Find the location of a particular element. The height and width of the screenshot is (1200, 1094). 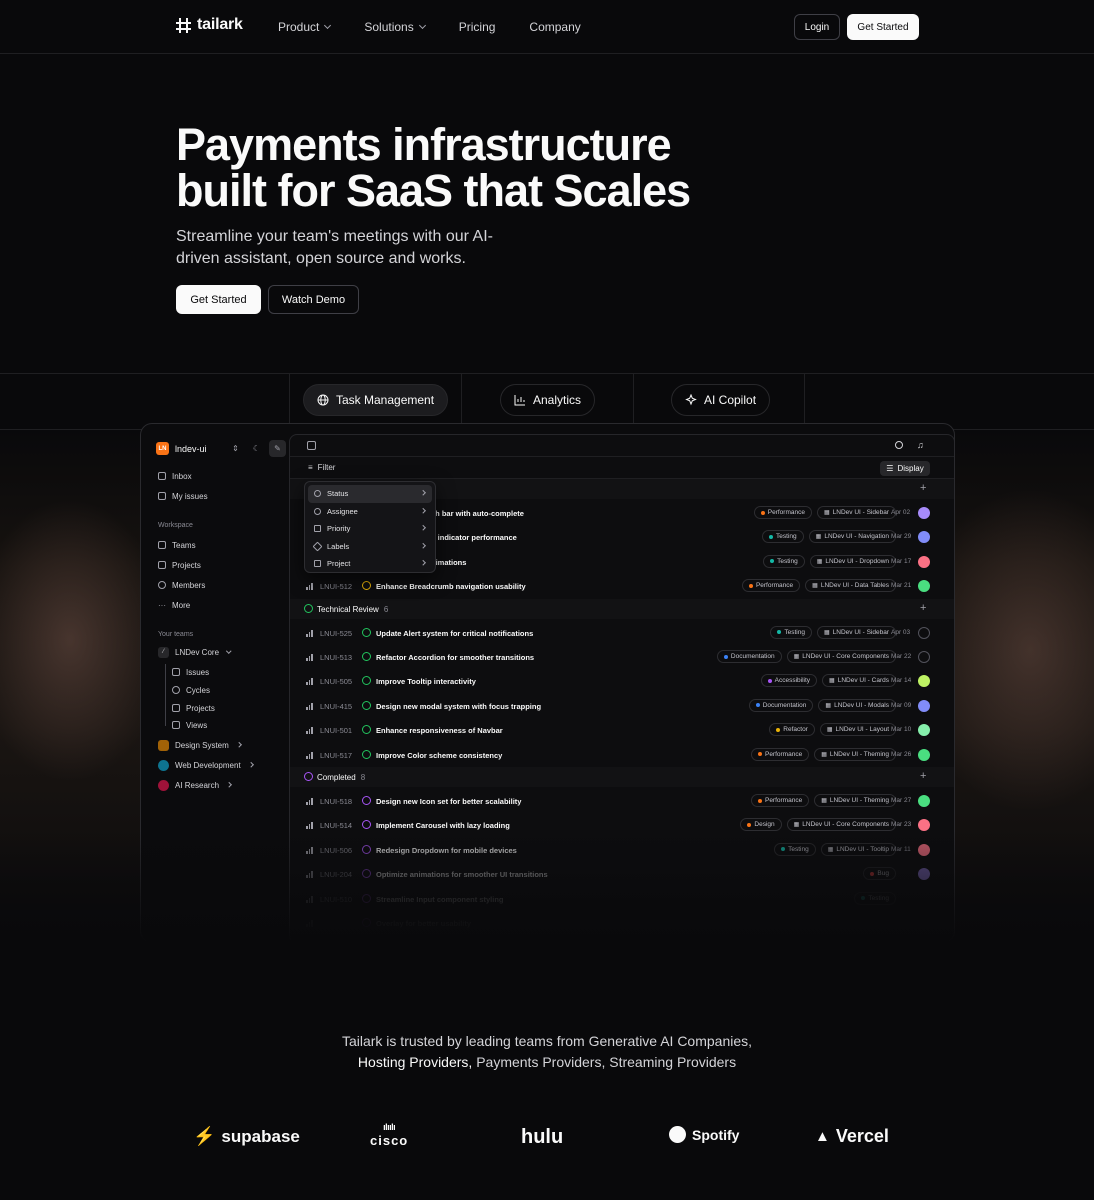

tab-analytics: Analytics is located at coordinates (548, 400).